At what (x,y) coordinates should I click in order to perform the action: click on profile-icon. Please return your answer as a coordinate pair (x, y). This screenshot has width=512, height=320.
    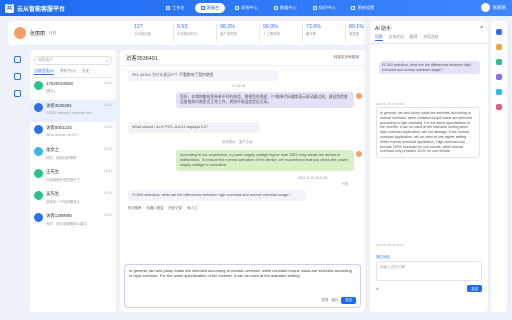
    Looking at the image, I should click on (499, 62).